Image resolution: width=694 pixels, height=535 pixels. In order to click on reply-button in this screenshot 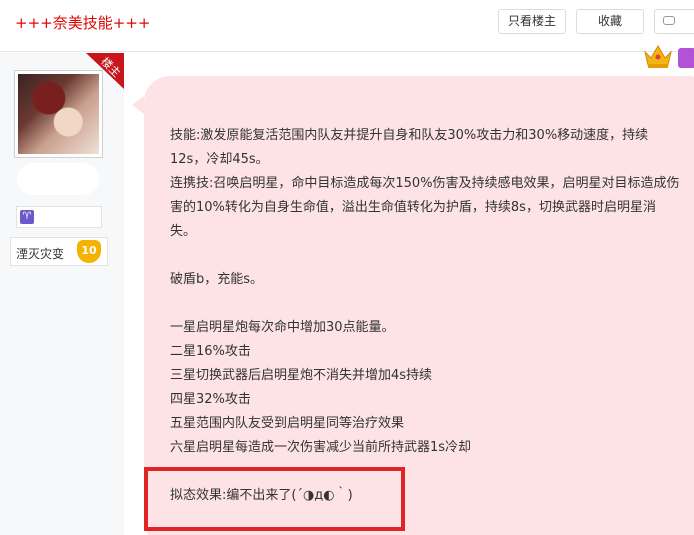, I will do `click(674, 21)`.